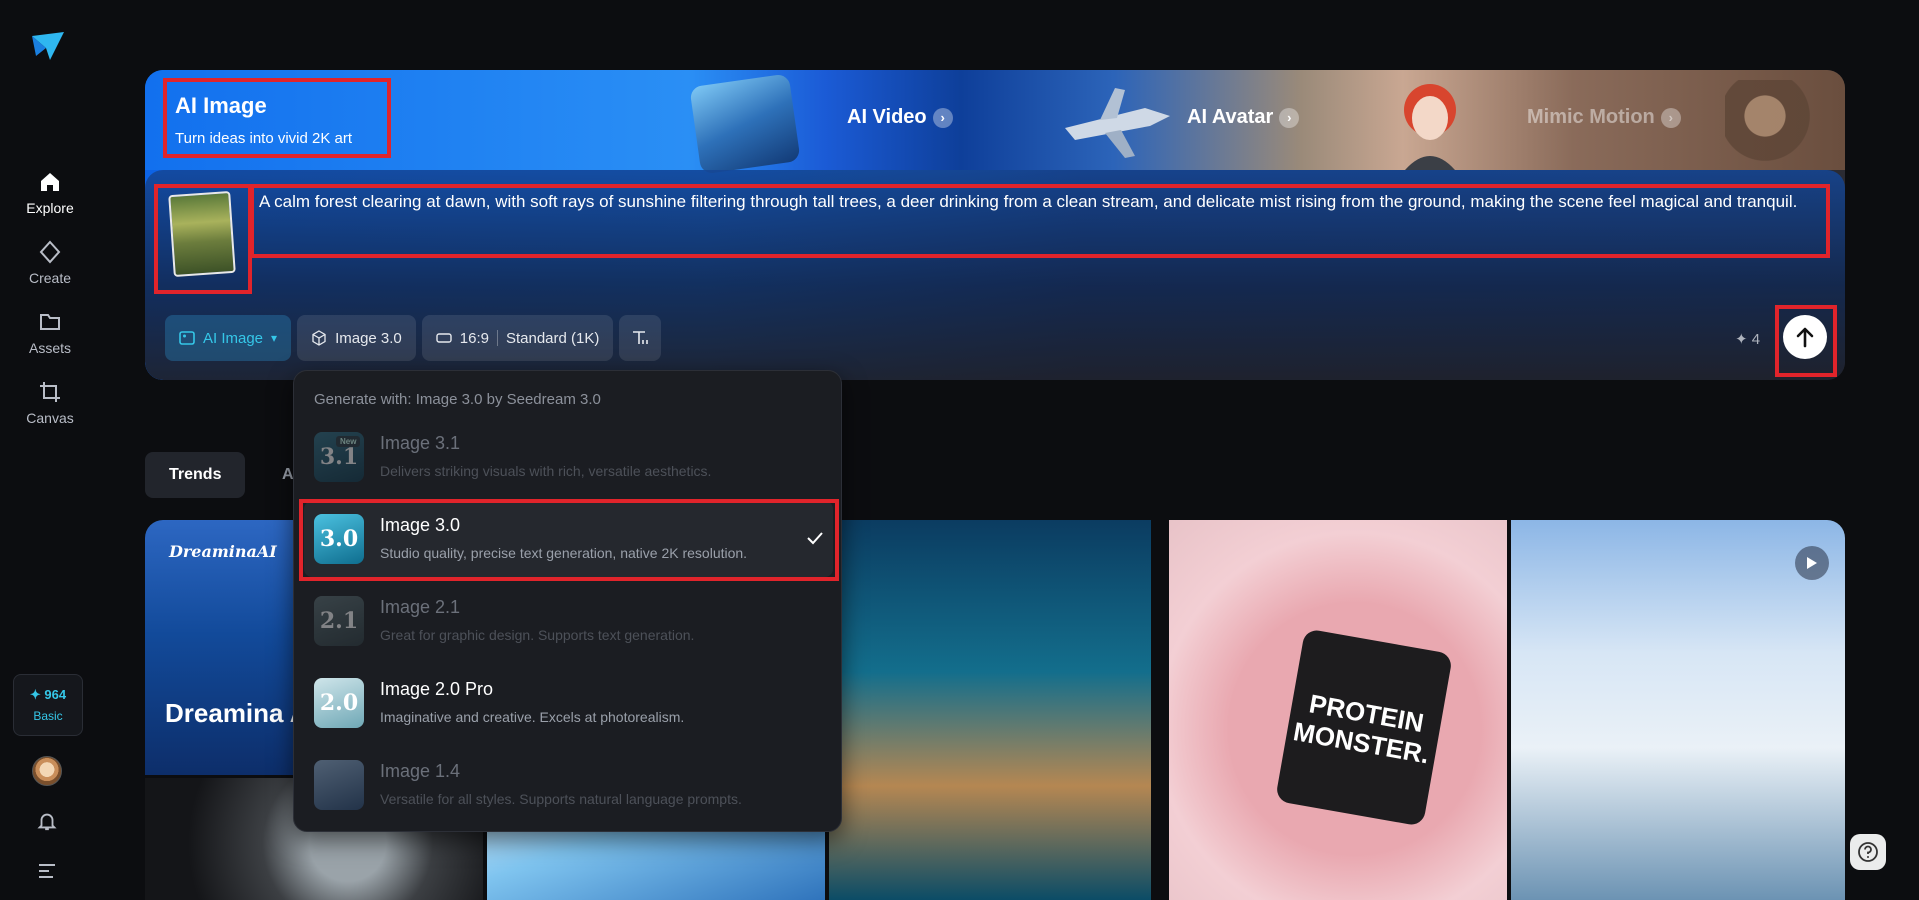 Image resolution: width=1919 pixels, height=900 pixels. What do you see at coordinates (437, 689) in the screenshot?
I see `model-name: Image 2.0 Pro` at bounding box center [437, 689].